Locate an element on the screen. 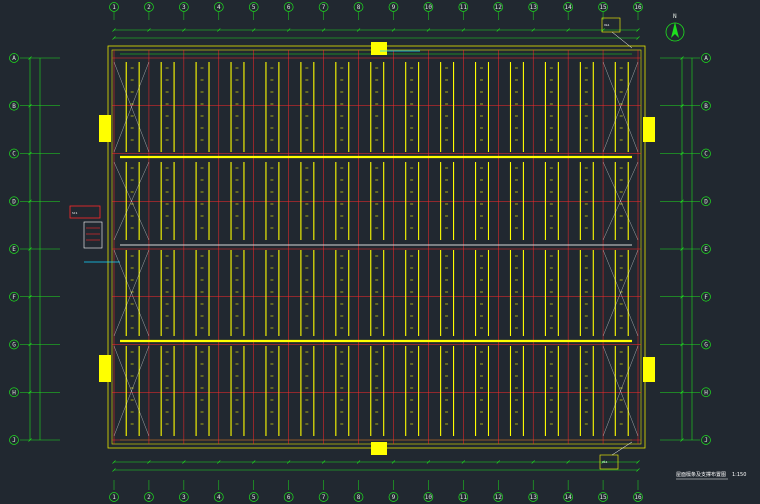 Image resolution: width=760 pixels, height=504 pixels. drawing-title: 屋面檩条及支撑布置图 is located at coordinates (701, 474).